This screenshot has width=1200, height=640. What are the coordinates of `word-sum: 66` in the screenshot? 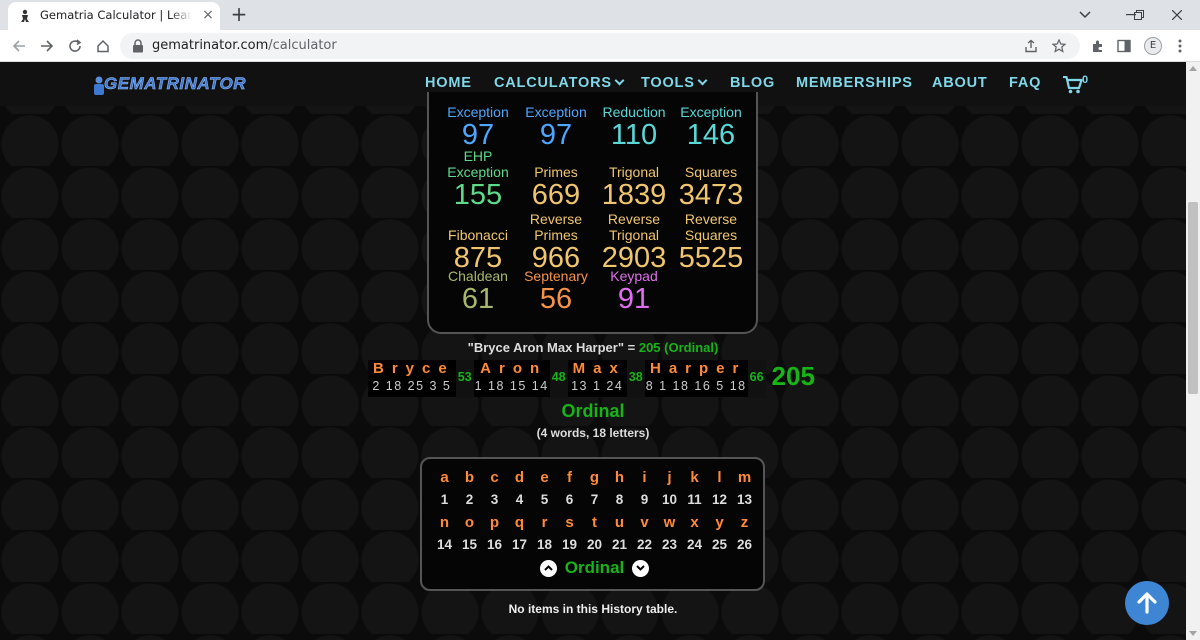 It's located at (756, 379).